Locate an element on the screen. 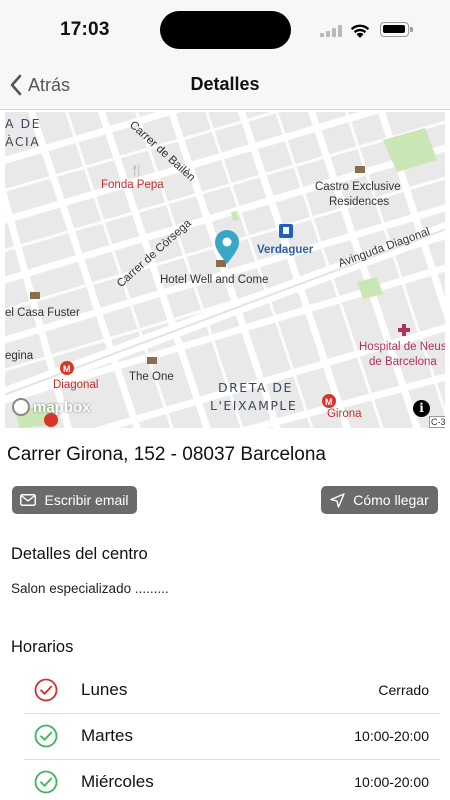 The height and width of the screenshot is (800, 450). write-email-button: Escribir email is located at coordinates (74, 500).